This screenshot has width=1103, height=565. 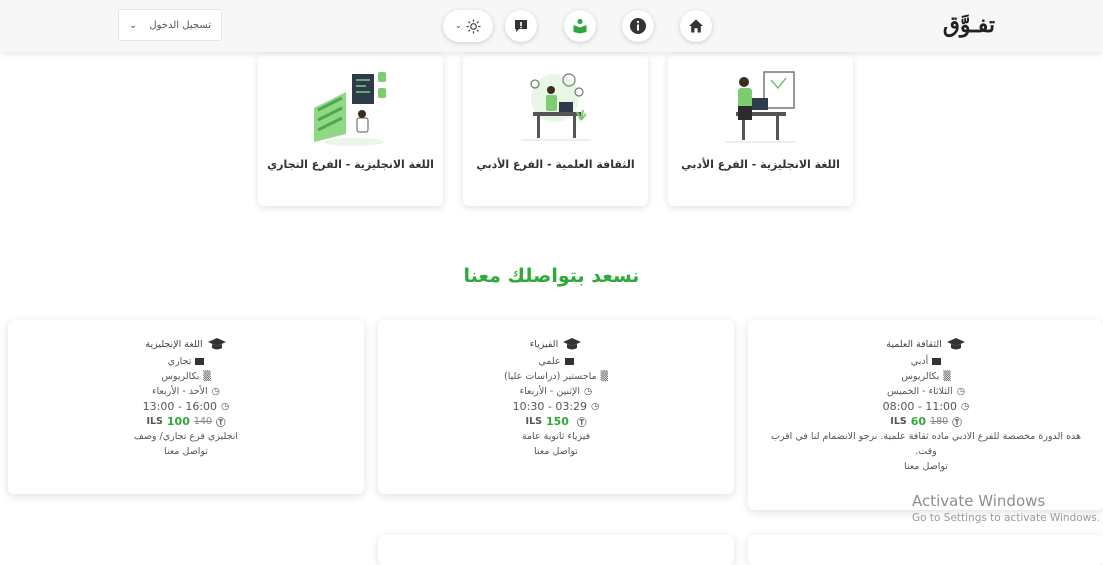 What do you see at coordinates (178, 421) in the screenshot?
I see `course-price: 100` at bounding box center [178, 421].